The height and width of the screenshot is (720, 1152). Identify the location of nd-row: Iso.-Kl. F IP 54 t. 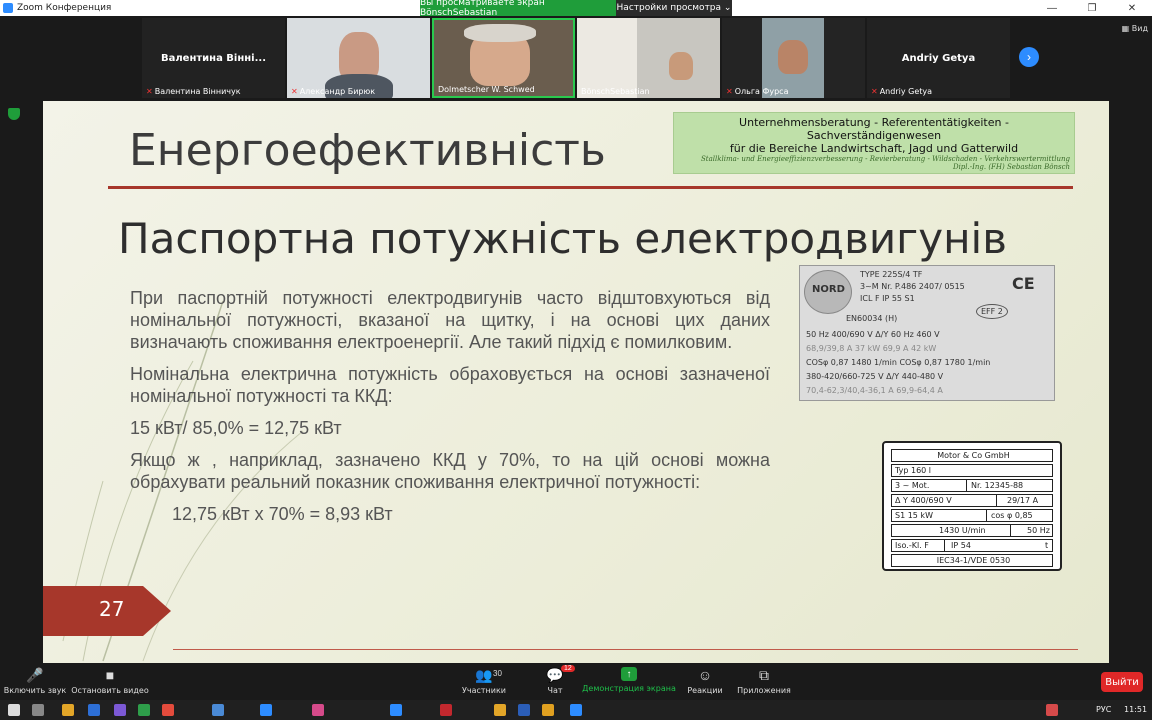
(972, 545).